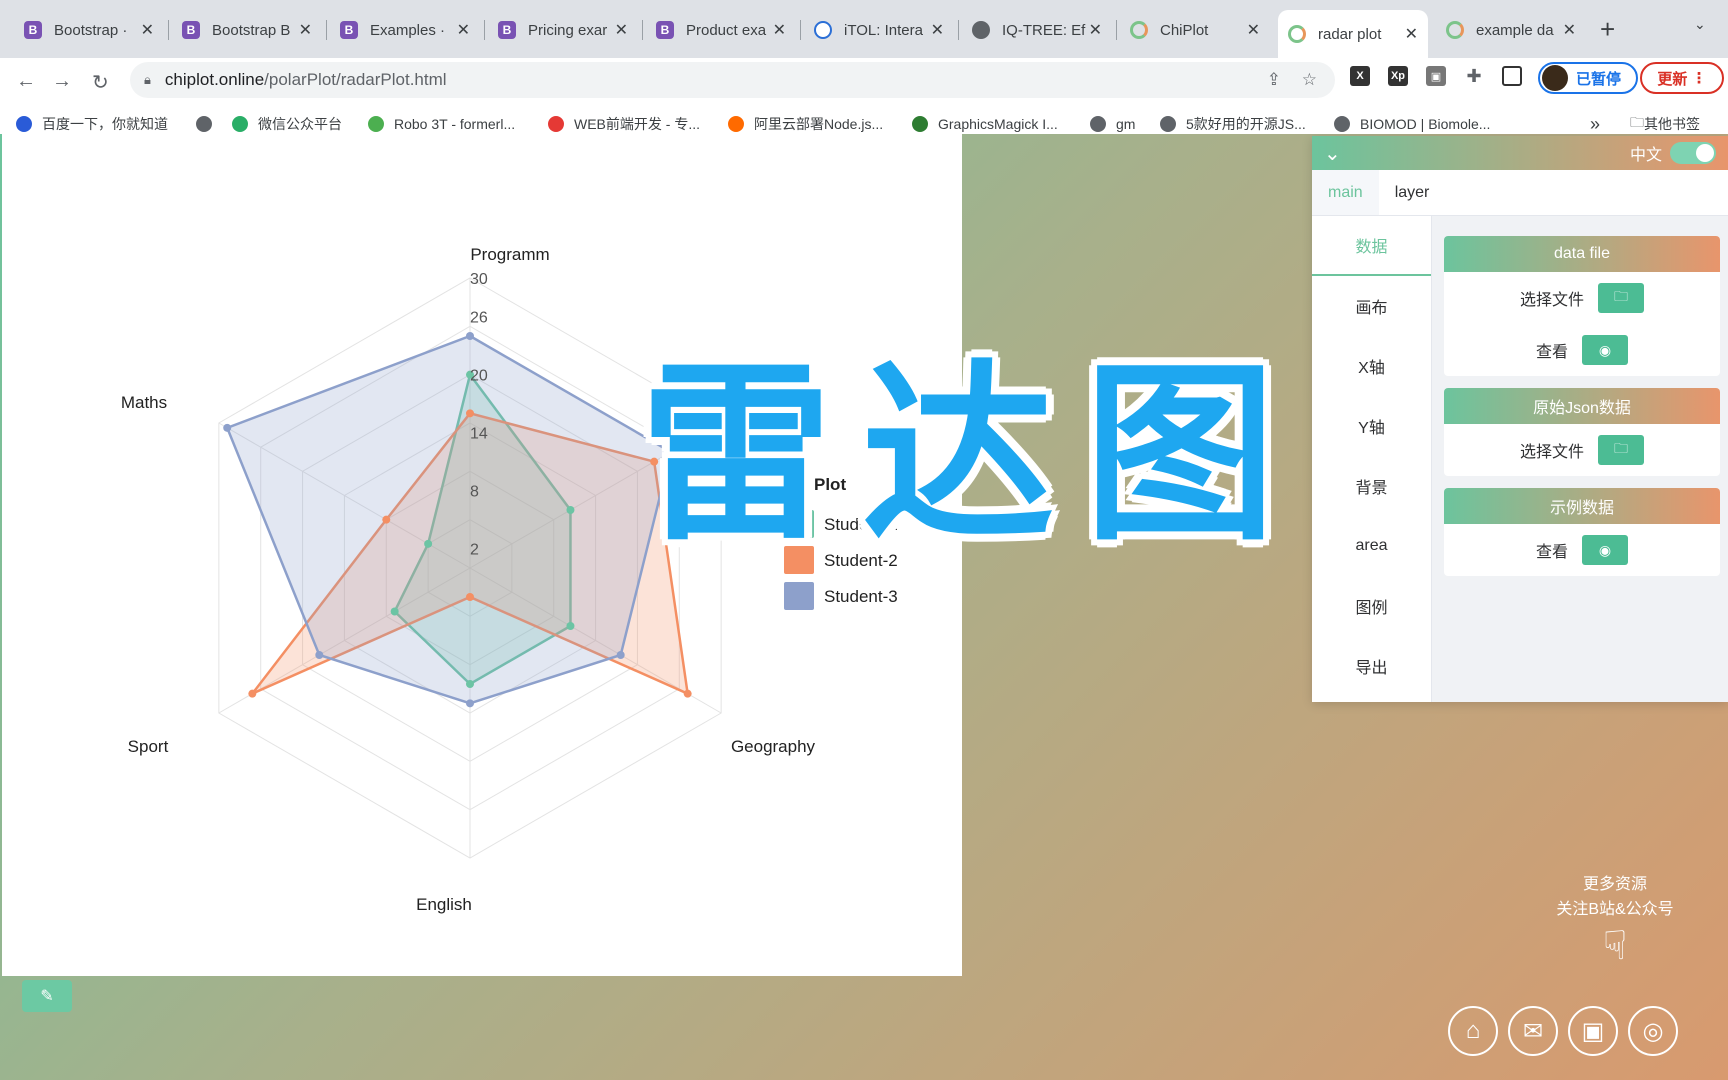 The image size is (1728, 1080). What do you see at coordinates (479, 434) in the screenshot?
I see `tick-label: 14` at bounding box center [479, 434].